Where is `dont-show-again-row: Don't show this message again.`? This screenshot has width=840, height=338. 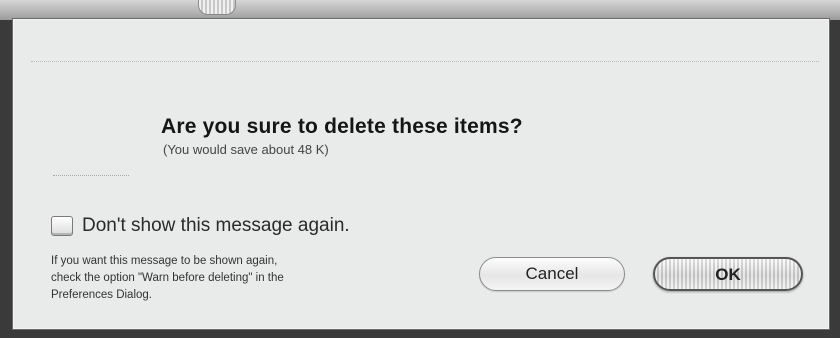
dont-show-again-row: Don't show this message again. is located at coordinates (200, 226).